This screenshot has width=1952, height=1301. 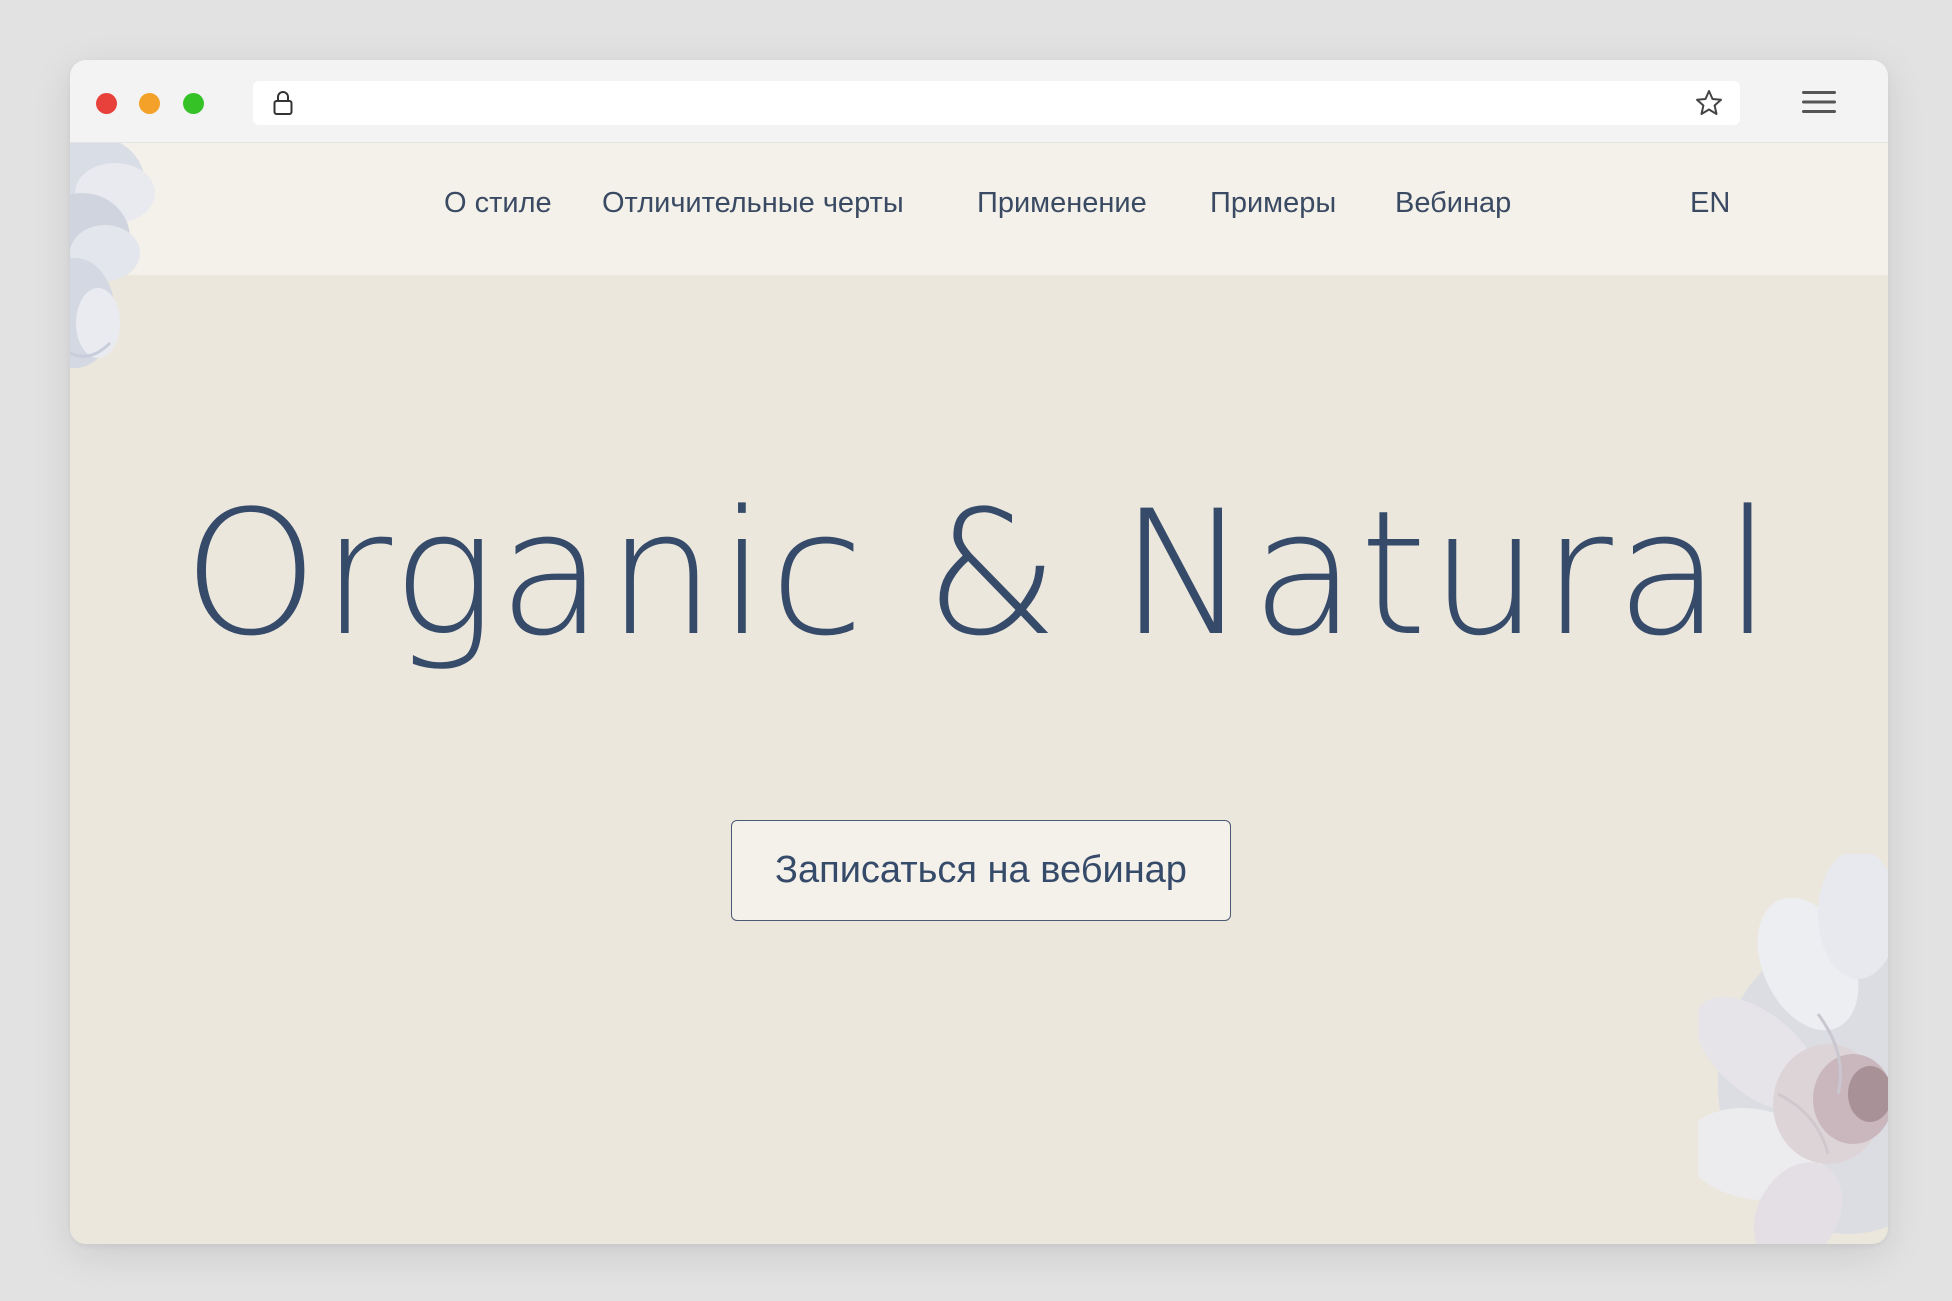 I want to click on address-bar, so click(x=996, y=103).